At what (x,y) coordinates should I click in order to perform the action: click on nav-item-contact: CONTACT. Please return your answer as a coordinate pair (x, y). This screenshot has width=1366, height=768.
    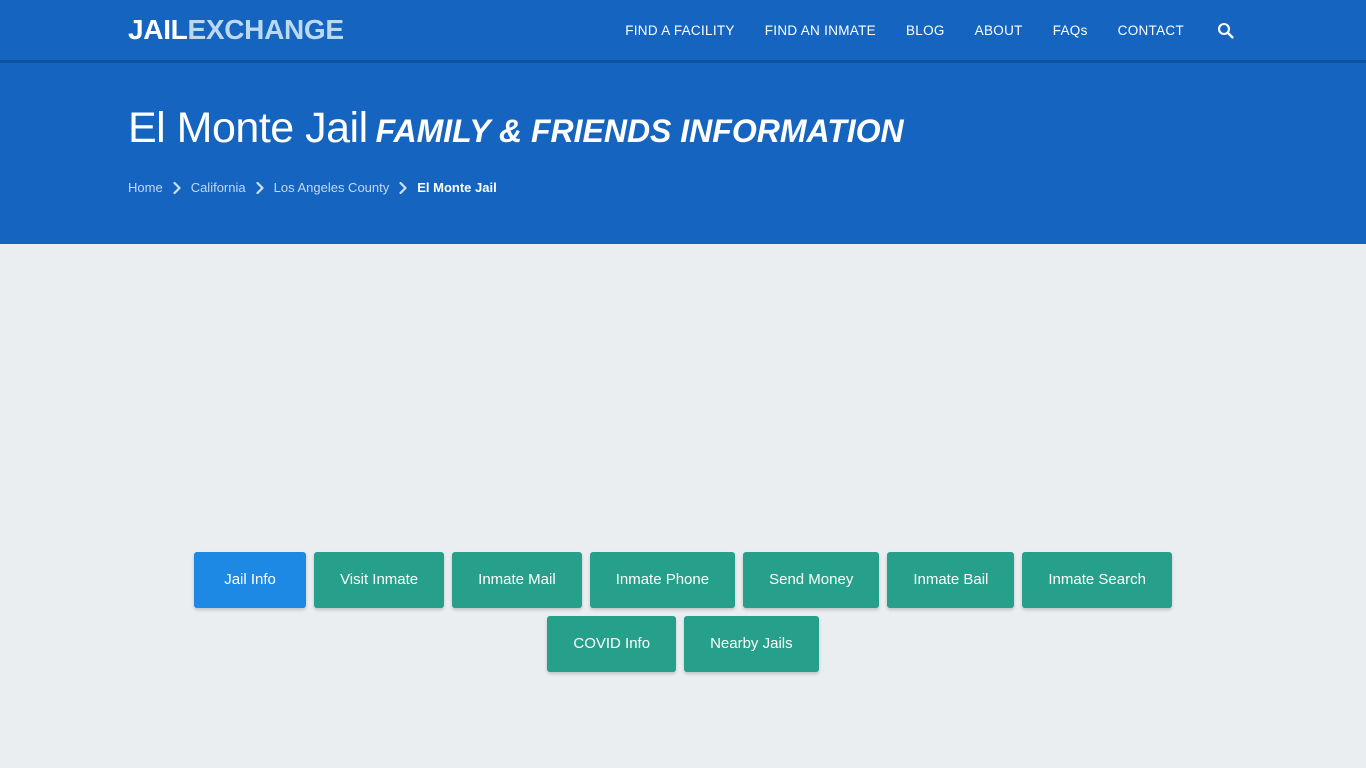
    Looking at the image, I should click on (1151, 31).